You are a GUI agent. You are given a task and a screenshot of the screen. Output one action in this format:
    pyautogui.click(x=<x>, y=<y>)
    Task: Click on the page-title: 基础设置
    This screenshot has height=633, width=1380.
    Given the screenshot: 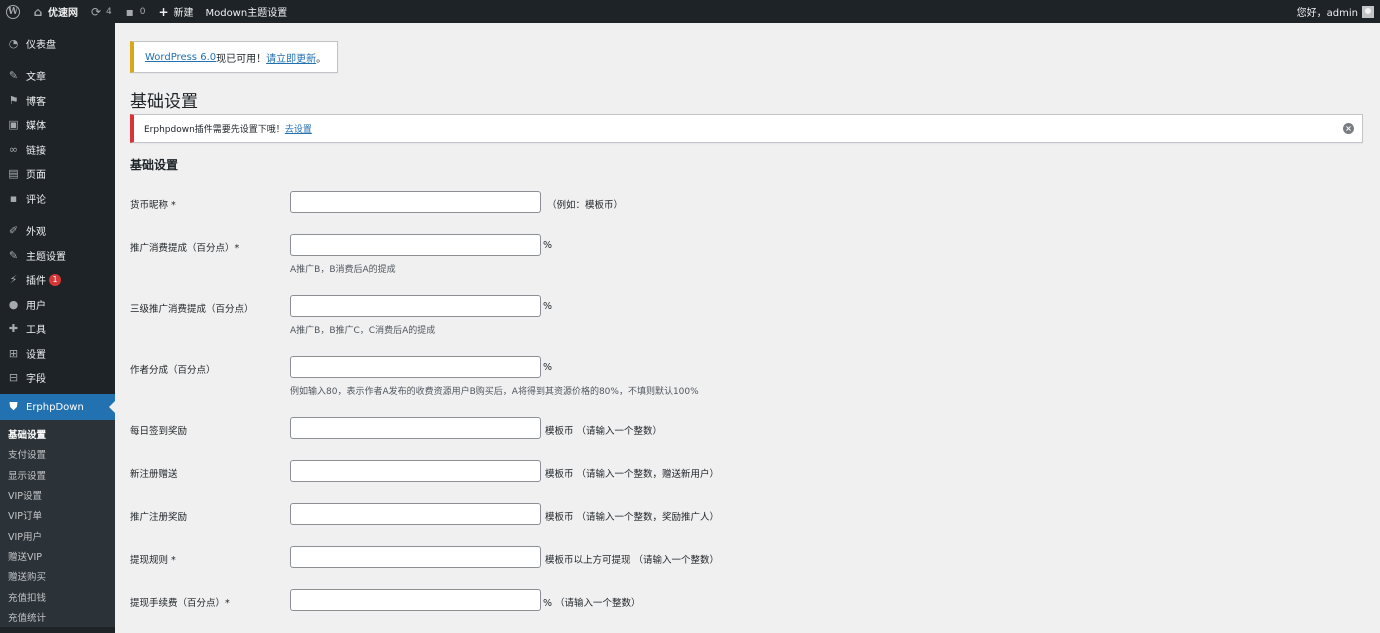 What is the action you would take?
    pyautogui.click(x=164, y=102)
    